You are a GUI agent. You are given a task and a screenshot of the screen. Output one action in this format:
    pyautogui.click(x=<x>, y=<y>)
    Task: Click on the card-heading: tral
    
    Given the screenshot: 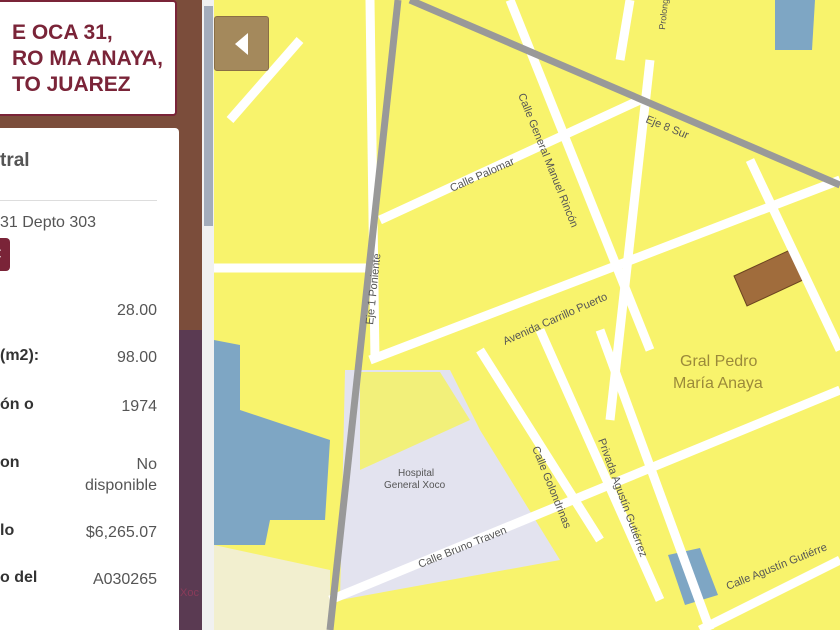 What is the action you would take?
    pyautogui.click(x=15, y=160)
    